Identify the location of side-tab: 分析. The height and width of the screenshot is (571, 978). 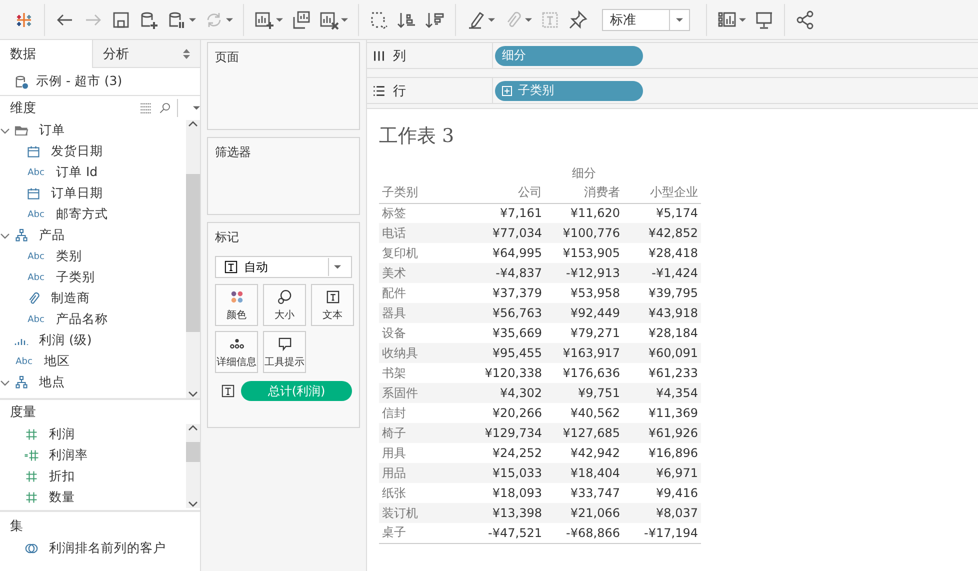
(146, 53).